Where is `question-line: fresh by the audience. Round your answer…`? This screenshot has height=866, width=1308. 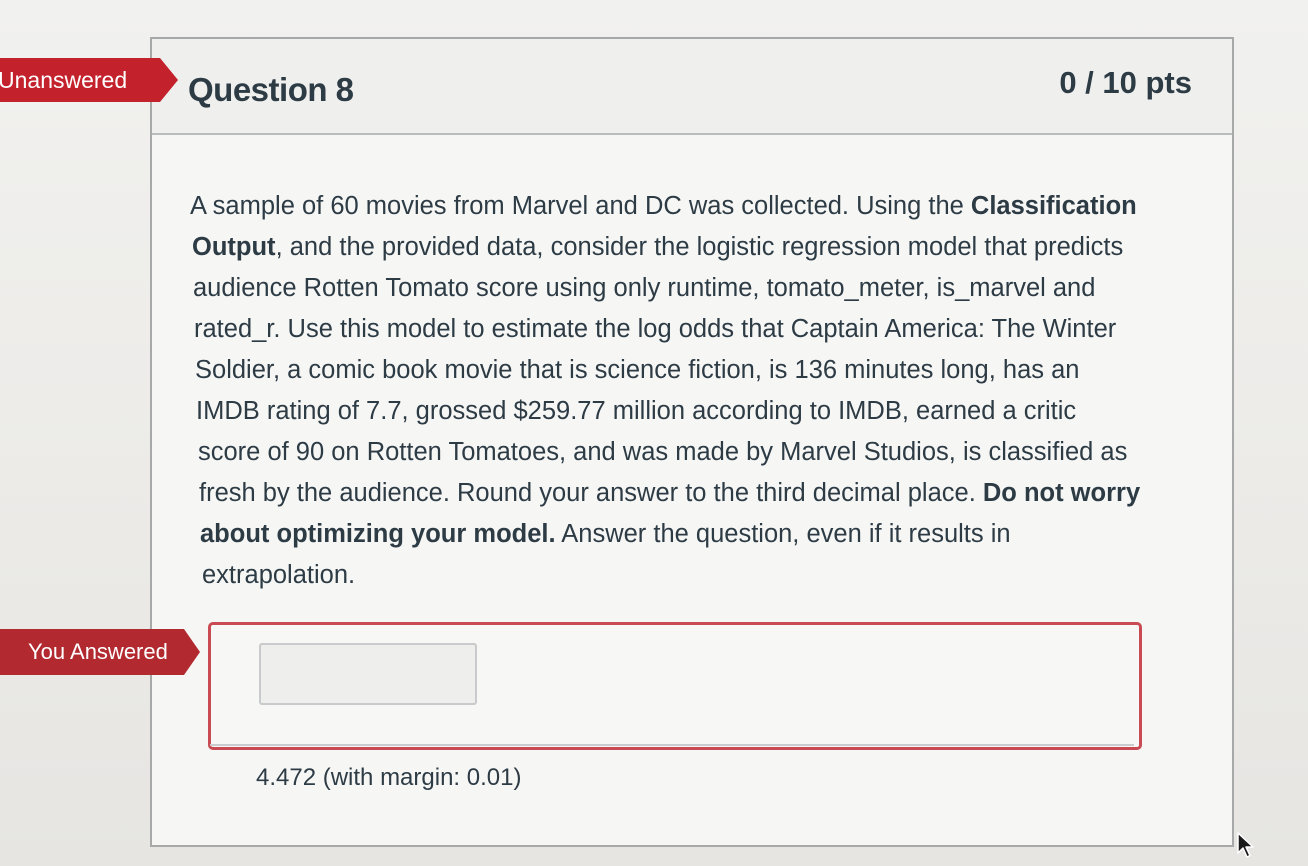 question-line: fresh by the audience. Round your answer… is located at coordinates (670, 493).